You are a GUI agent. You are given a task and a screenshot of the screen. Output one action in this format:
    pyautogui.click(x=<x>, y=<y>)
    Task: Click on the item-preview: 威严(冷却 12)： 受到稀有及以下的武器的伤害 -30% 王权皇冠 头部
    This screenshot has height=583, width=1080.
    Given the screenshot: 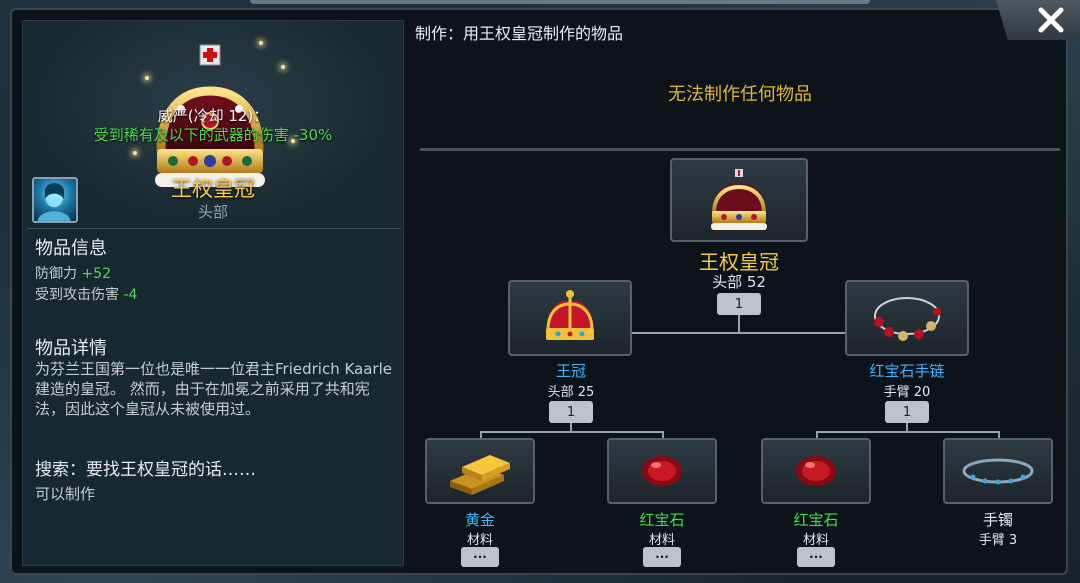 What is the action you would take?
    pyautogui.click(x=213, y=126)
    